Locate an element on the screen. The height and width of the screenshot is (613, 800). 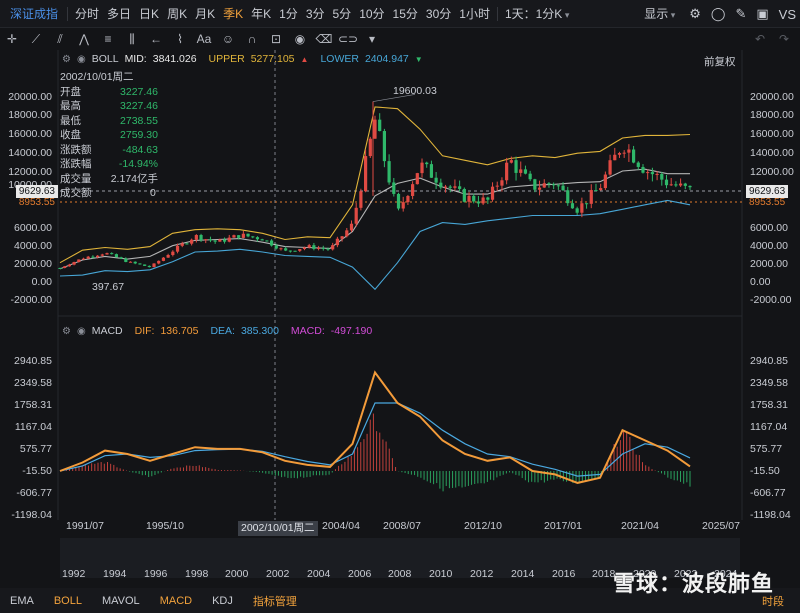
indicator-kdj: KDJ is located at coordinates (222, 601).